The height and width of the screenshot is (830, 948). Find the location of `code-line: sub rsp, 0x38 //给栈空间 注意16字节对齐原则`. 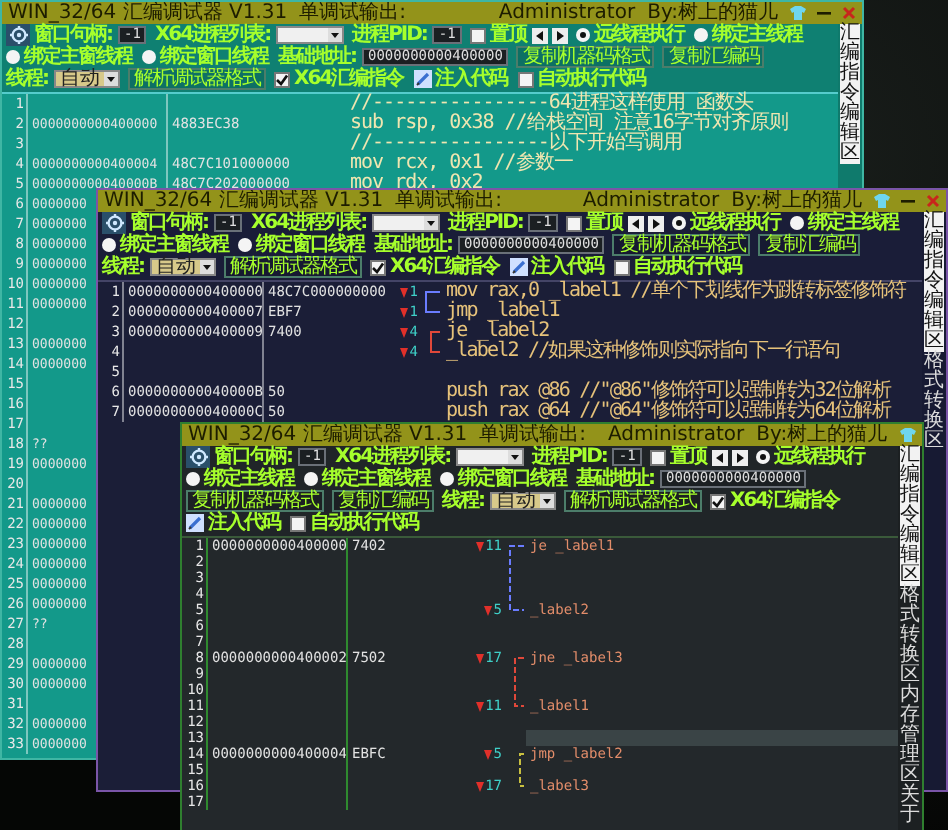

code-line: sub rsp, 0x38 //给栈空间 注意16字节对齐原则 is located at coordinates (569, 123).